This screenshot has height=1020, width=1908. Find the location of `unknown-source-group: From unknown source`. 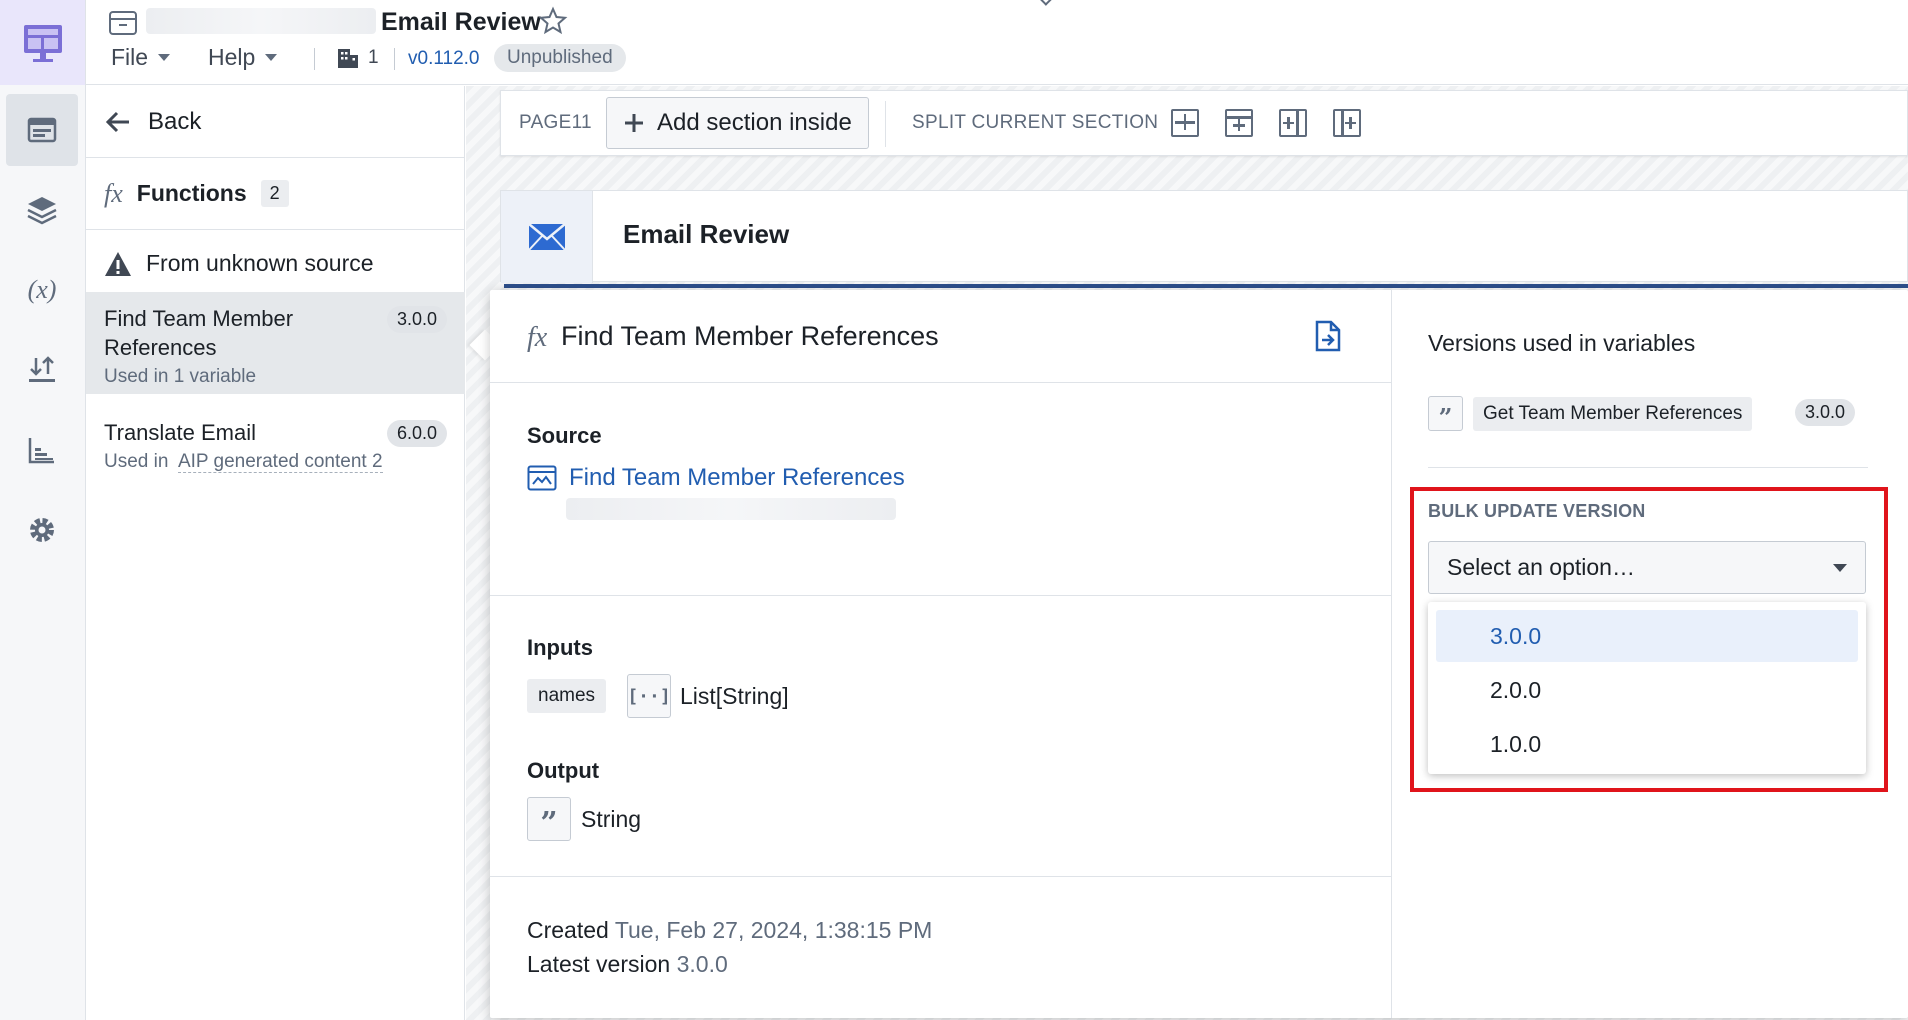

unknown-source-group: From unknown source is located at coordinates (239, 263).